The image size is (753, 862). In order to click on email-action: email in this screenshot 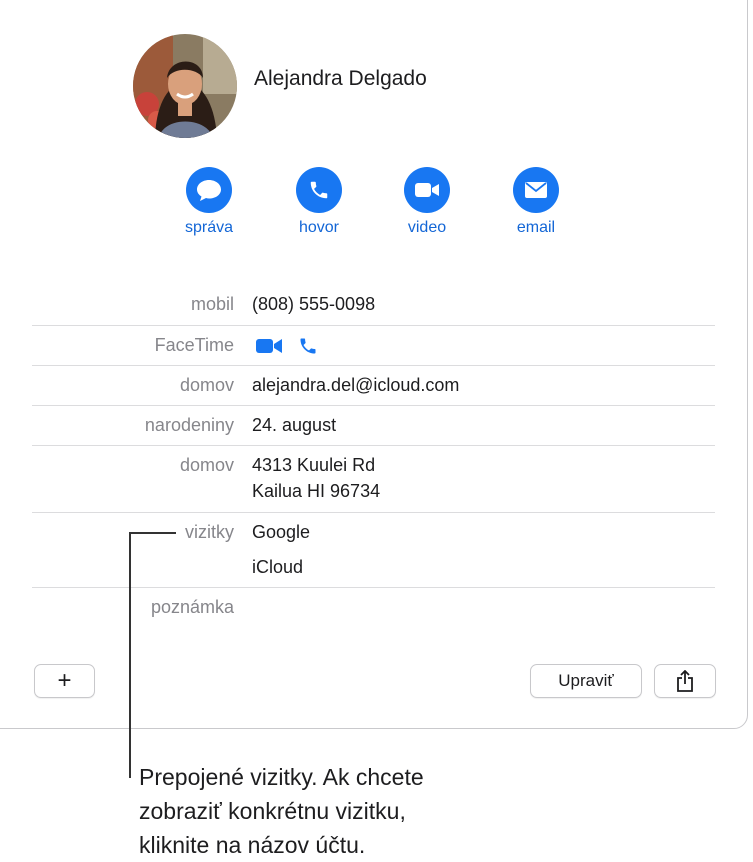, I will do `click(536, 202)`.